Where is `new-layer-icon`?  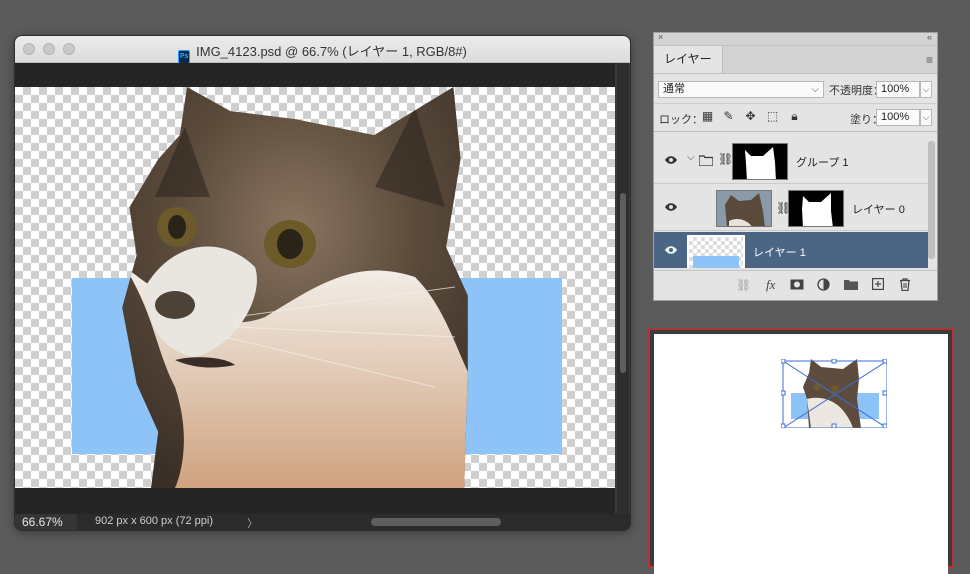 new-layer-icon is located at coordinates (878, 284).